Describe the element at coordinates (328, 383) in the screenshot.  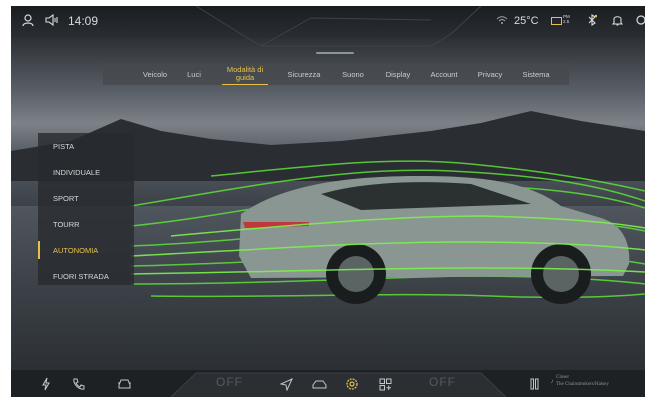
I see `bottom-dock: OFF OFF ♪ Closer The Chainsmokers/Halsey` at that location.